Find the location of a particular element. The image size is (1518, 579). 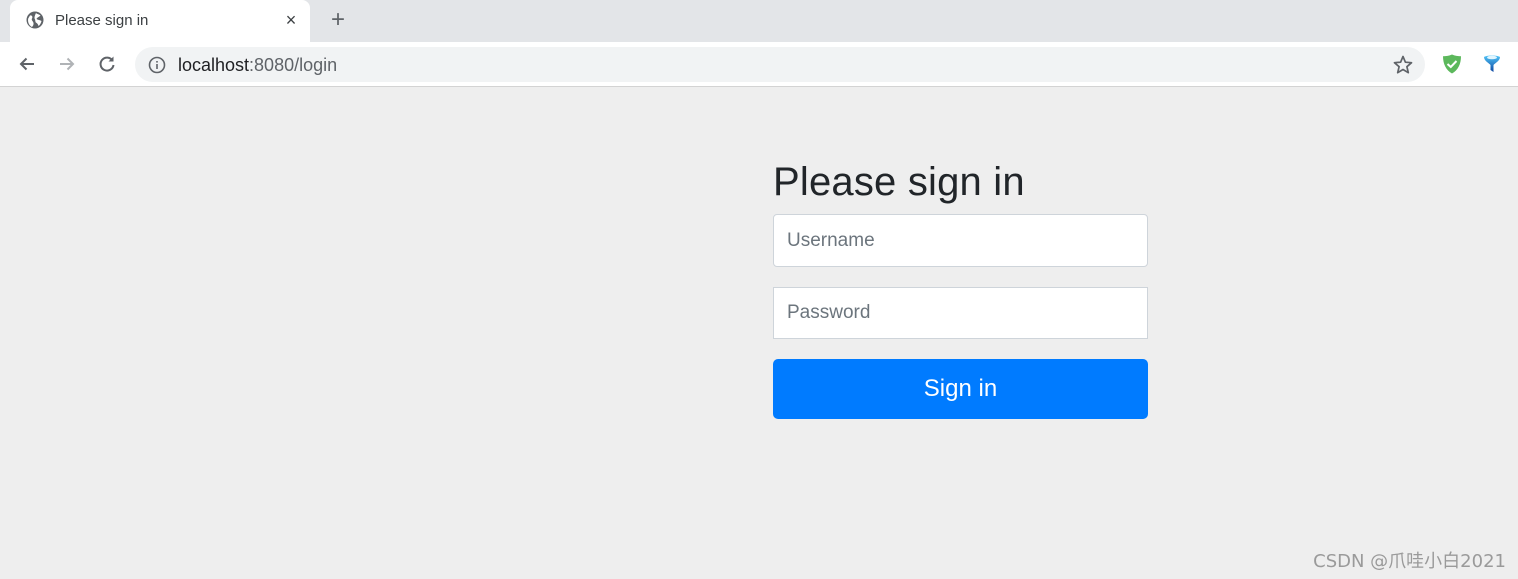

forward-button is located at coordinates (67, 64).